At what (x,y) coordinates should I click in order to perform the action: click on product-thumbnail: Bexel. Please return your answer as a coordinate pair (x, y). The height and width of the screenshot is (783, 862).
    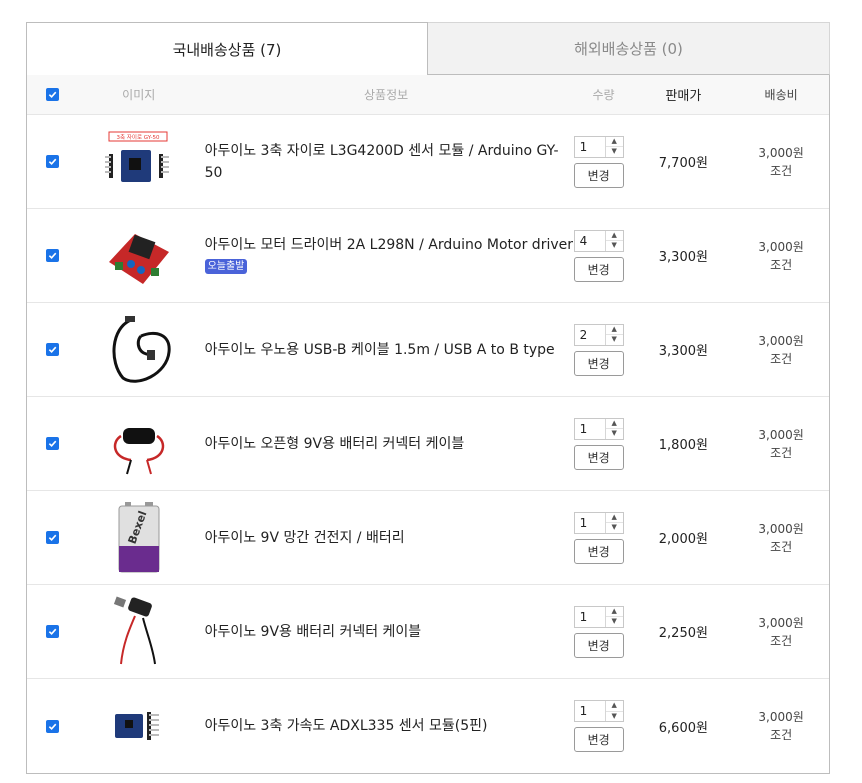
    Looking at the image, I should click on (139, 538).